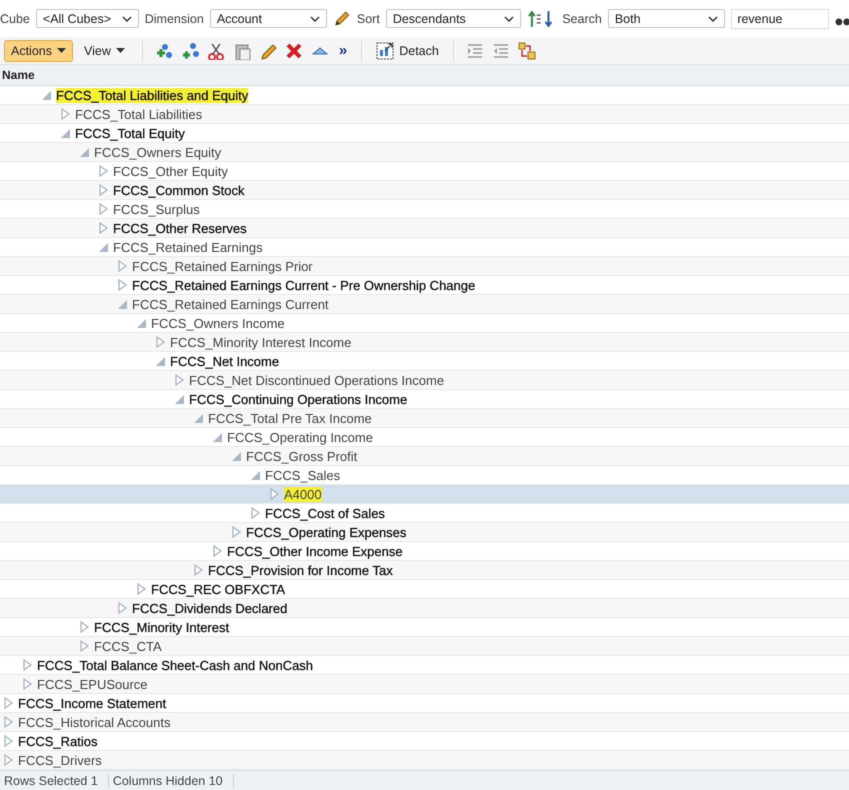 Image resolution: width=849 pixels, height=790 pixels. I want to click on column-header: Name, so click(17, 75).